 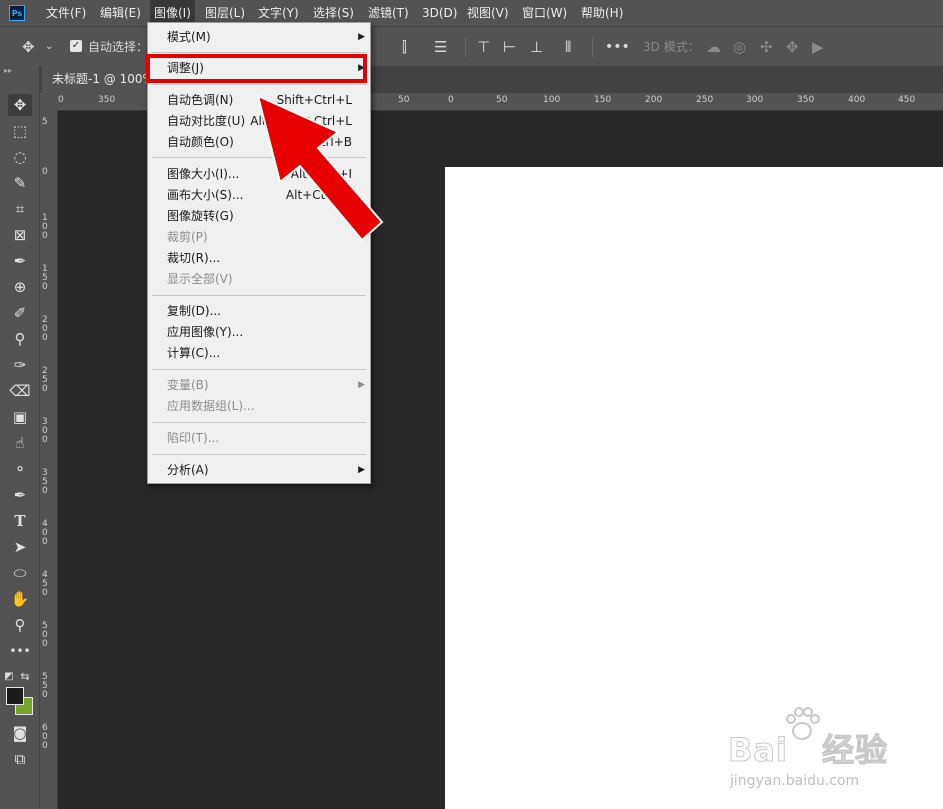 I want to click on align-middle-icon: ⊢, so click(x=509, y=47).